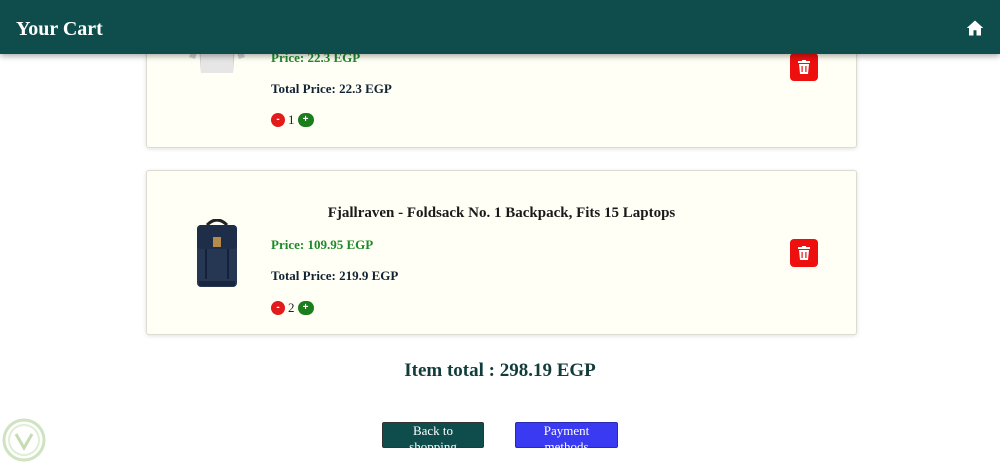 This screenshot has height=464, width=1000. I want to click on payment-methods-button: Payment methods, so click(566, 438).